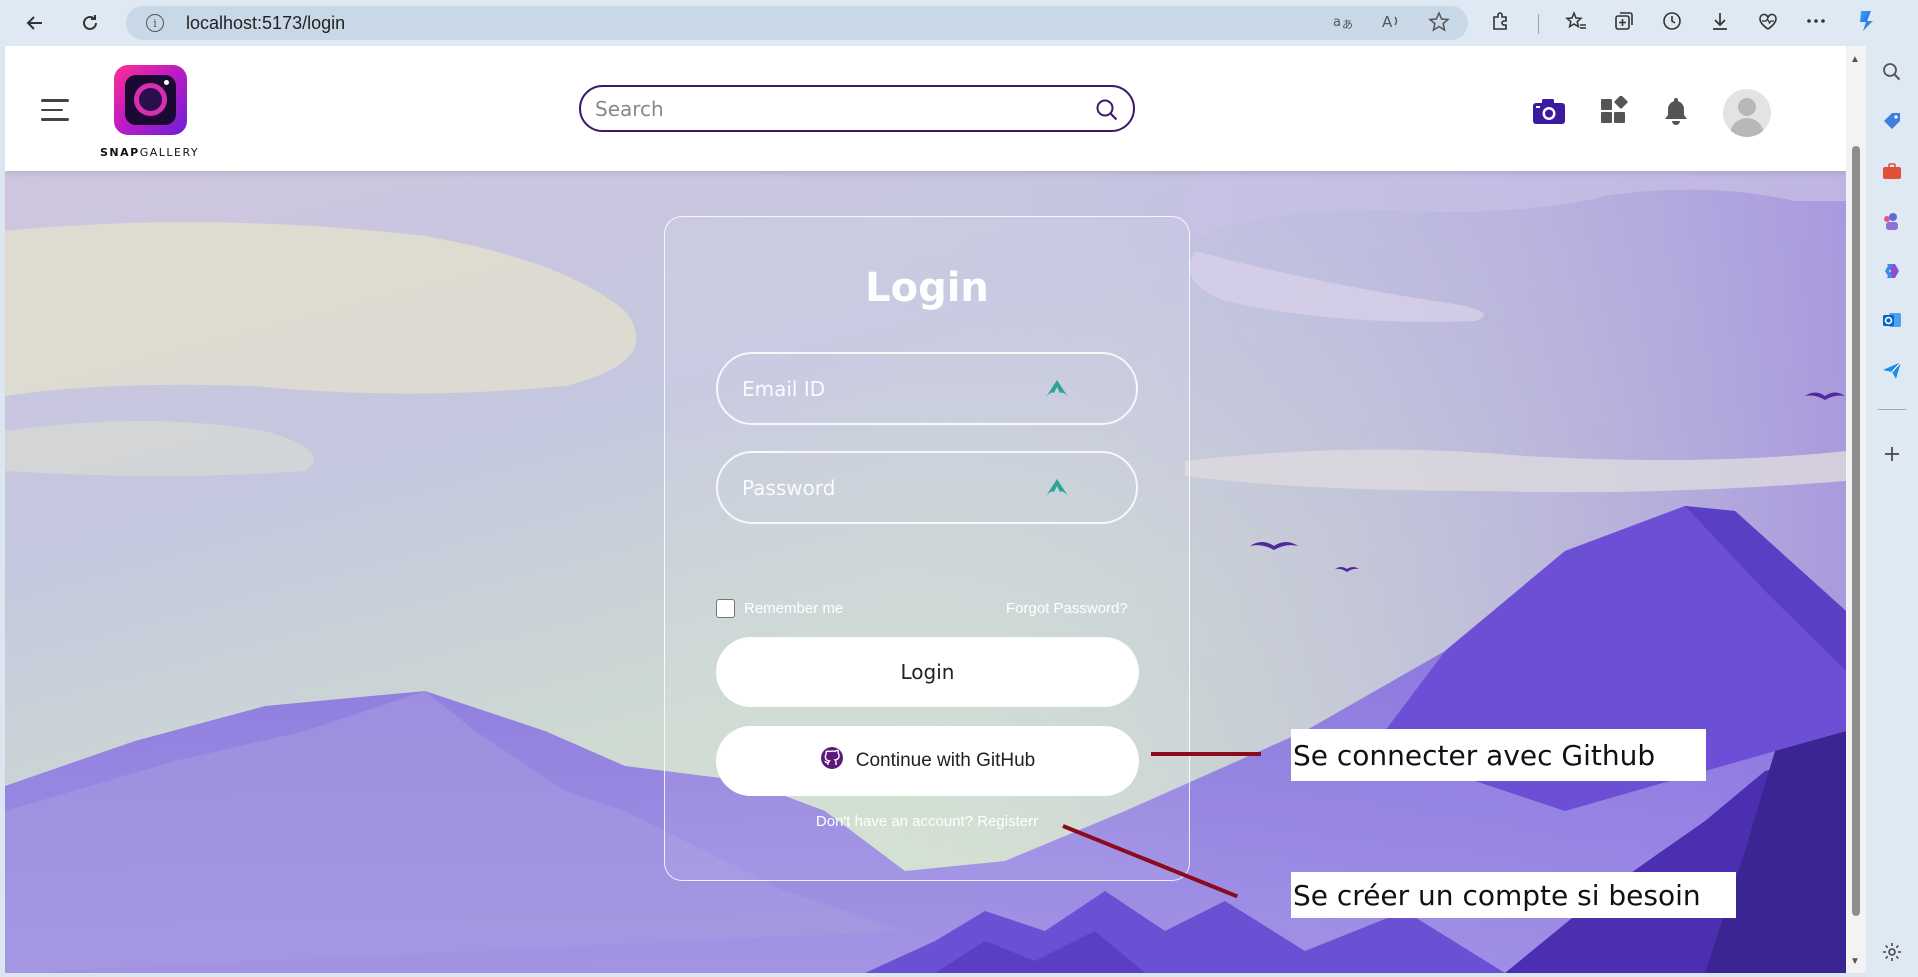  What do you see at coordinates (927, 672) in the screenshot?
I see `login-button: Login` at bounding box center [927, 672].